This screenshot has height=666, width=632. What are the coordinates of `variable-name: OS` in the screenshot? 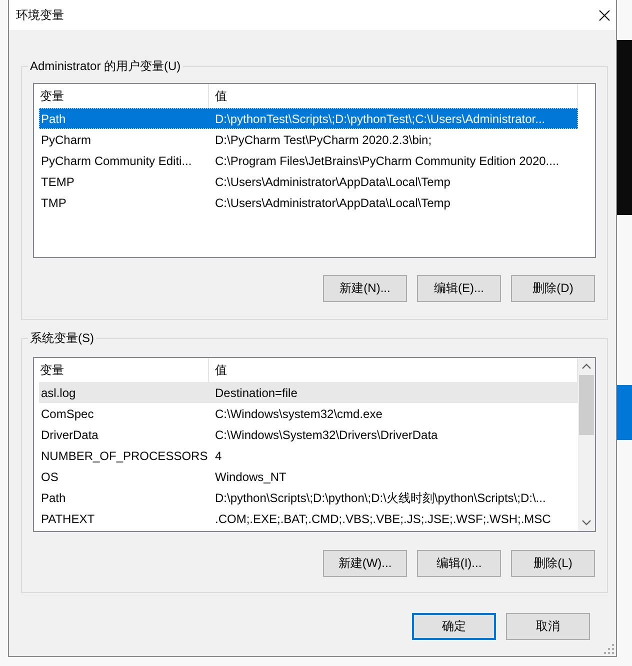 It's located at (50, 476).